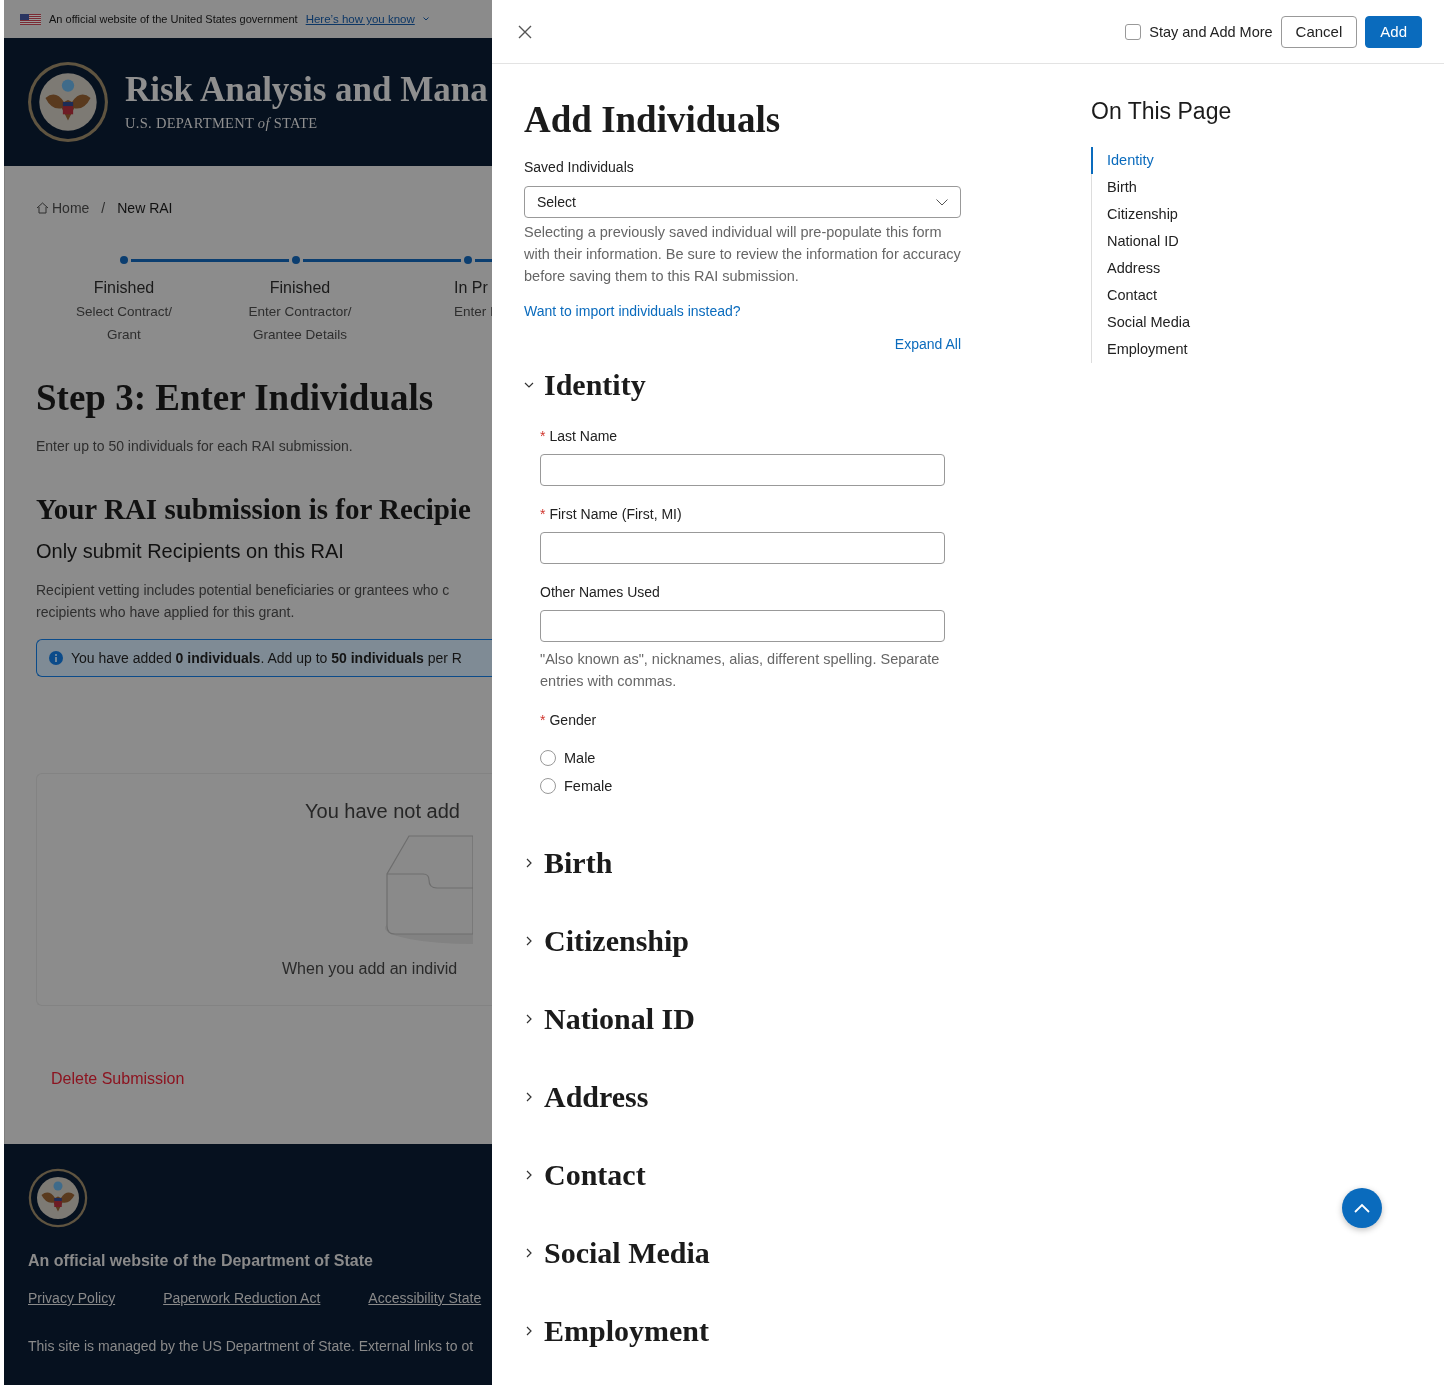 This screenshot has height=1392, width=1448. I want to click on submission-text: recipients who have applied for this grant., so click(166, 612).